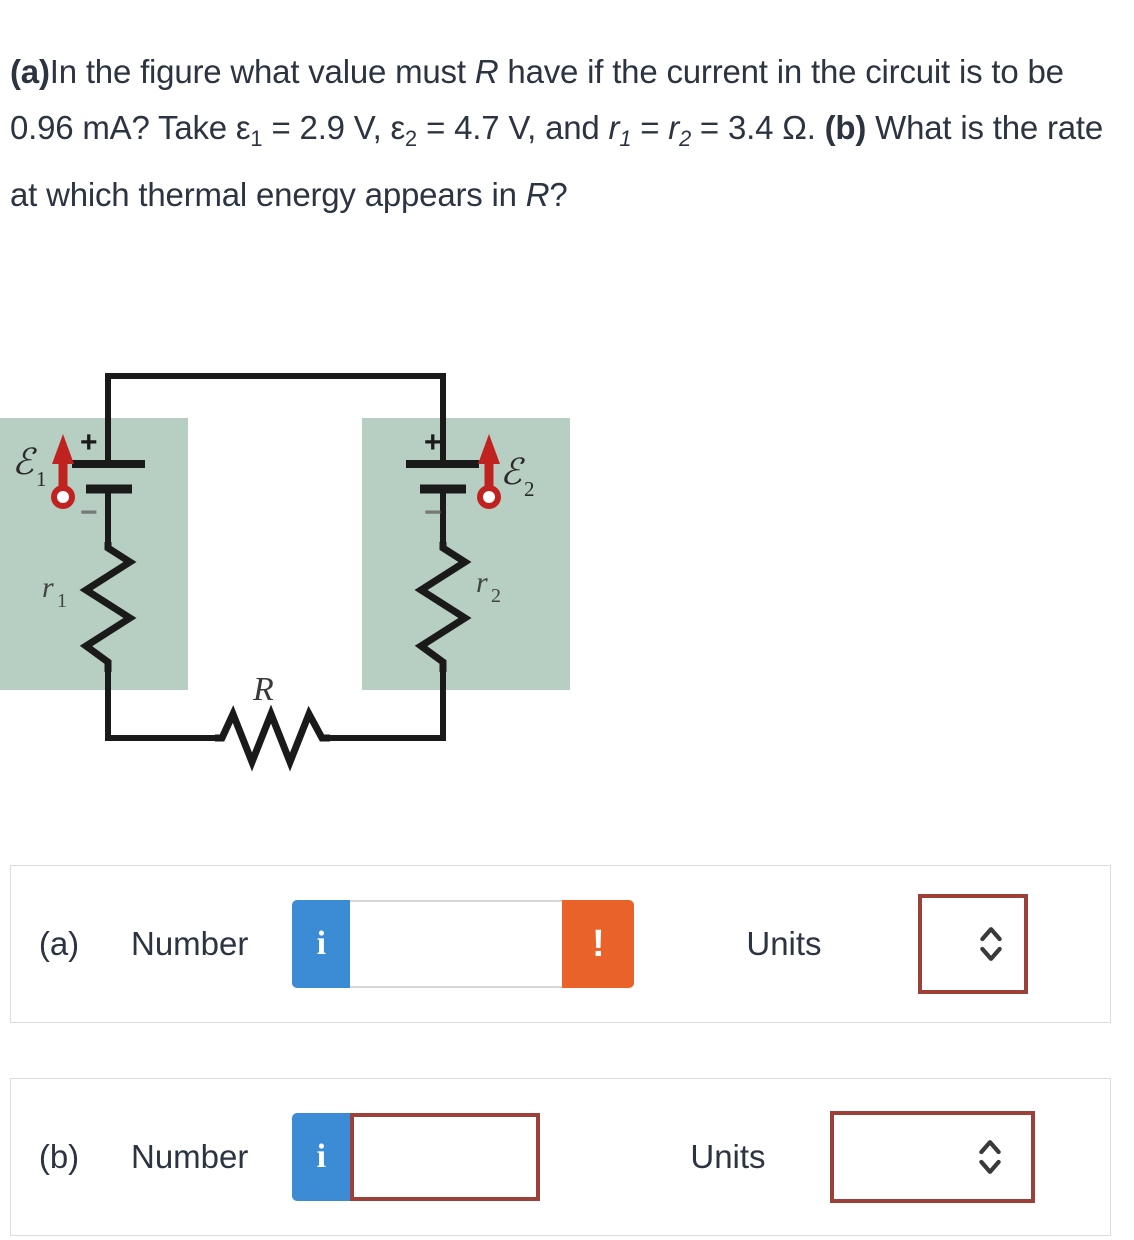 This screenshot has width=1134, height=1240. Describe the element at coordinates (845, 127) in the screenshot. I see `question-part-b-tag: (b)` at that location.